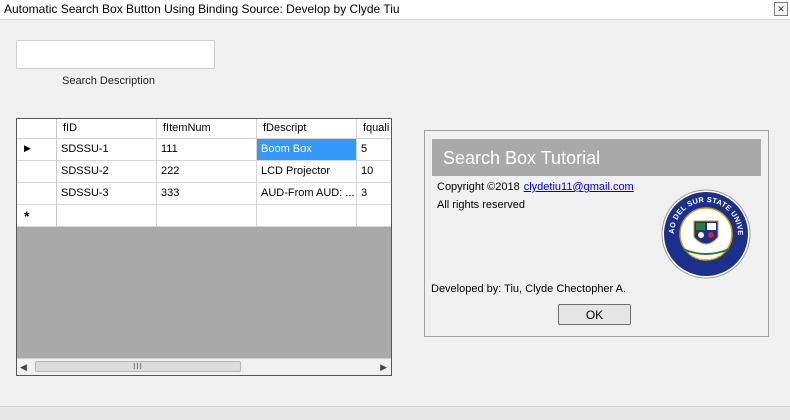 The width and height of the screenshot is (790, 420). What do you see at coordinates (395, 413) in the screenshot?
I see `window-bottom-edge` at bounding box center [395, 413].